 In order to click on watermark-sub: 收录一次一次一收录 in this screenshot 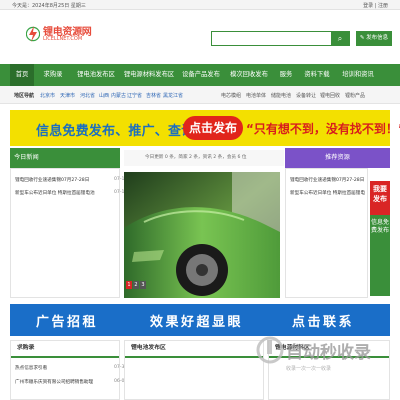, I will do `click(308, 368)`.